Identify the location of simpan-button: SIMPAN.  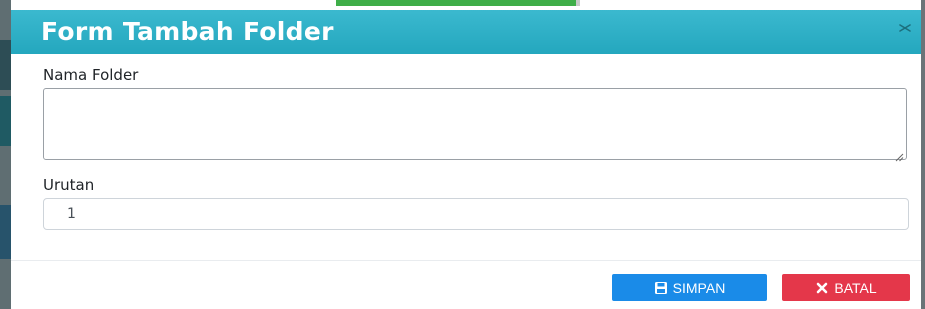
(689, 287).